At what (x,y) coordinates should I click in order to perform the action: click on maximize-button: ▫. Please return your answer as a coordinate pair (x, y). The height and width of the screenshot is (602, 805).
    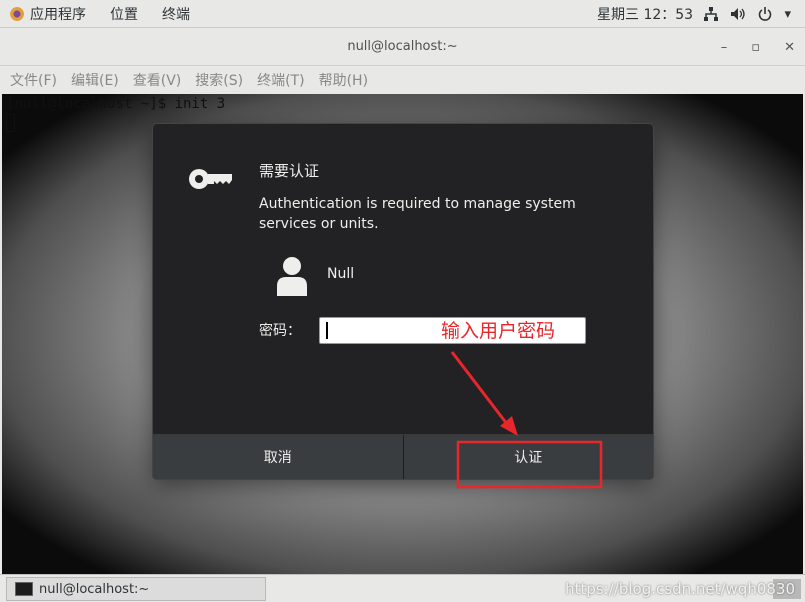
    Looking at the image, I should click on (755, 47).